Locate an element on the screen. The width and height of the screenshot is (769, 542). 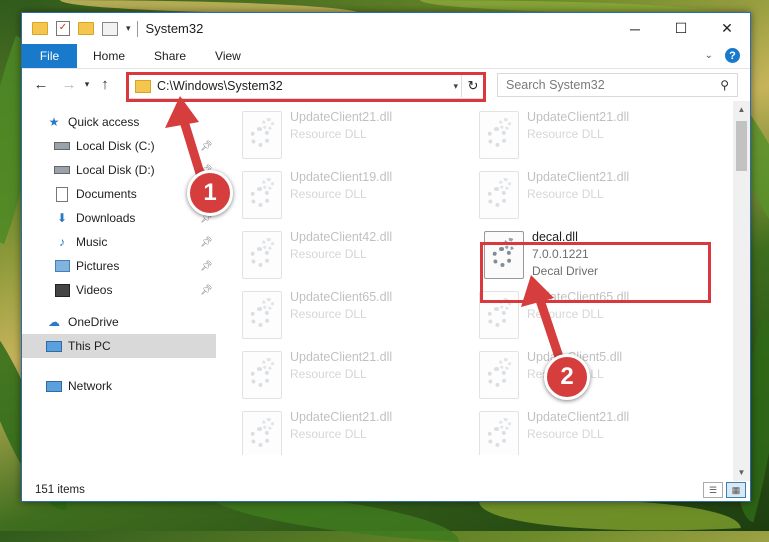
pictures-icon is located at coordinates (62, 266).